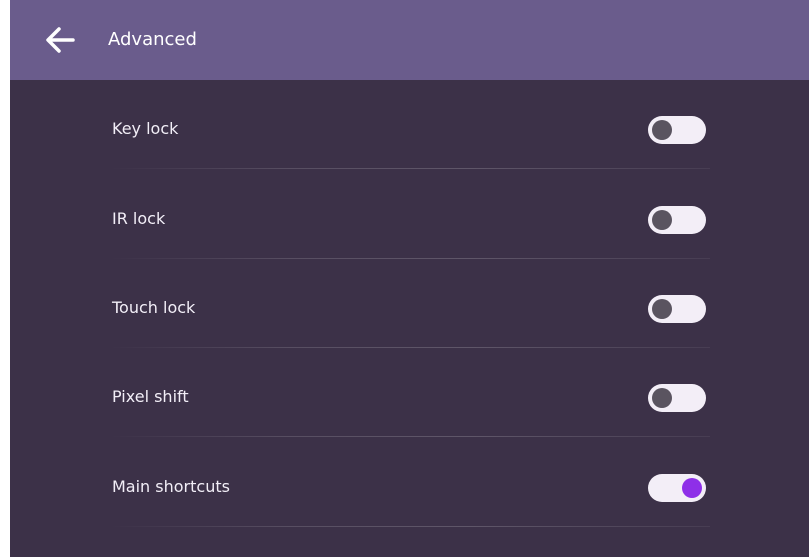 The height and width of the screenshot is (557, 809). Describe the element at coordinates (410, 214) in the screenshot. I see `setting-row-ir-lock: IR lock` at that location.